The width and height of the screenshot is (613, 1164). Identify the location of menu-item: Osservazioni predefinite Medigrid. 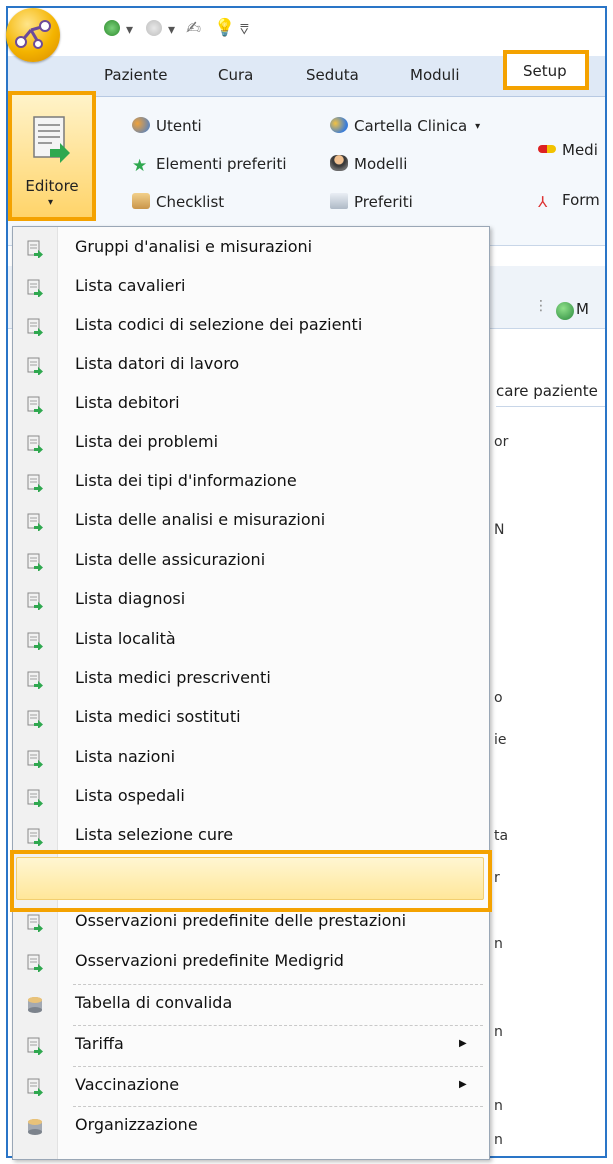
(251, 962).